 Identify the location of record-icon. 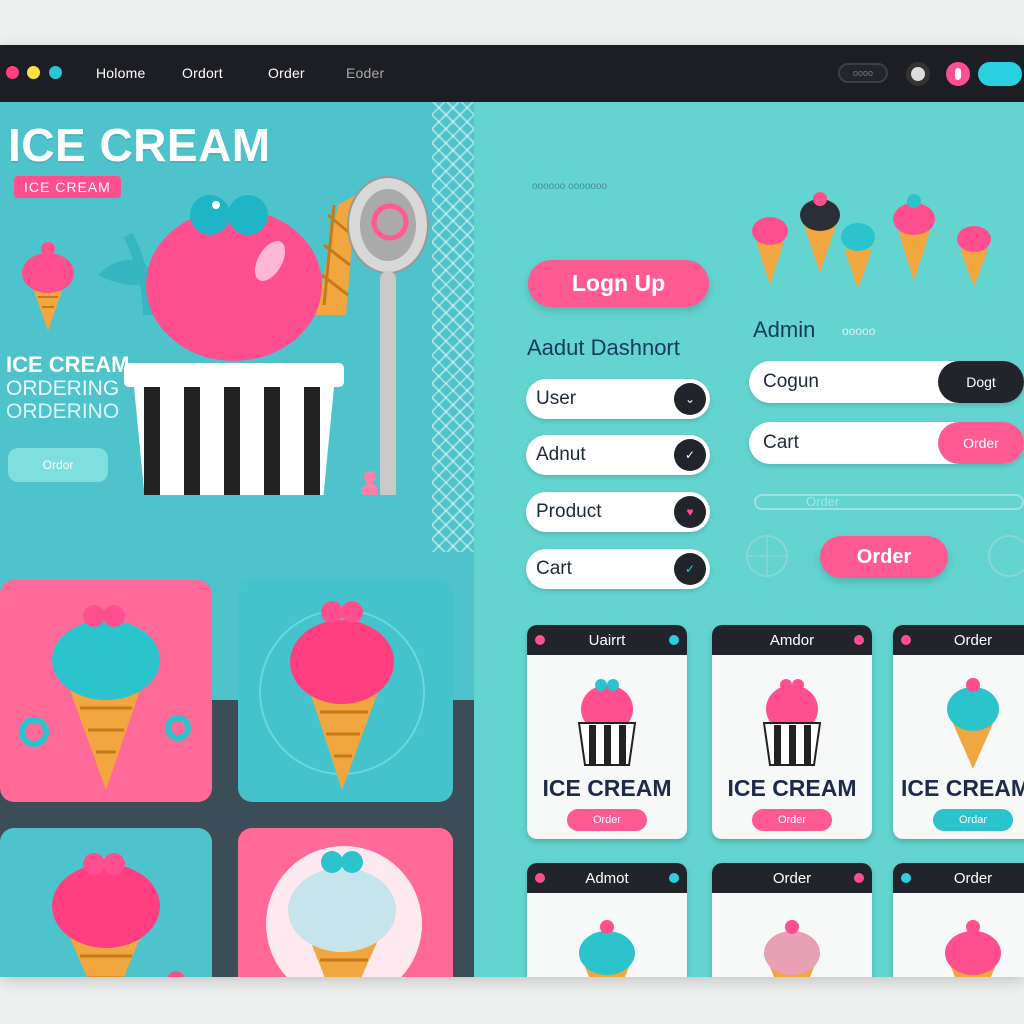
(918, 74).